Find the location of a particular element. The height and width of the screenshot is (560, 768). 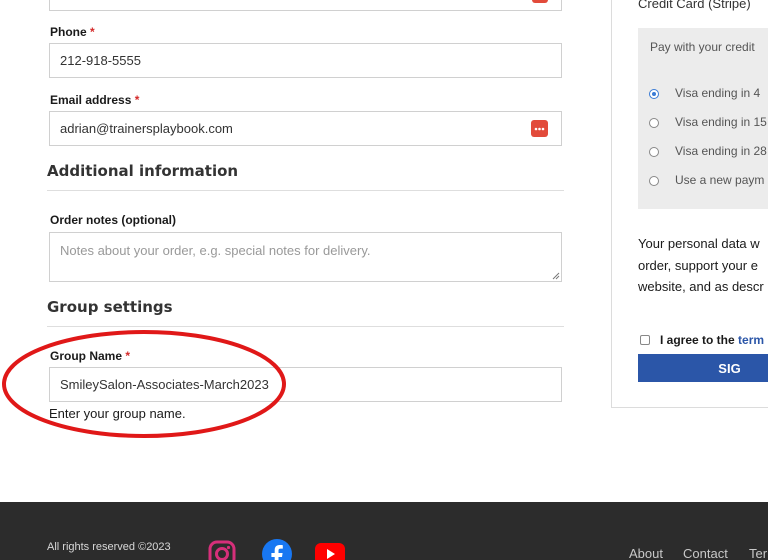

payment-method-title: Credit Card (Stripe) is located at coordinates (694, 5).